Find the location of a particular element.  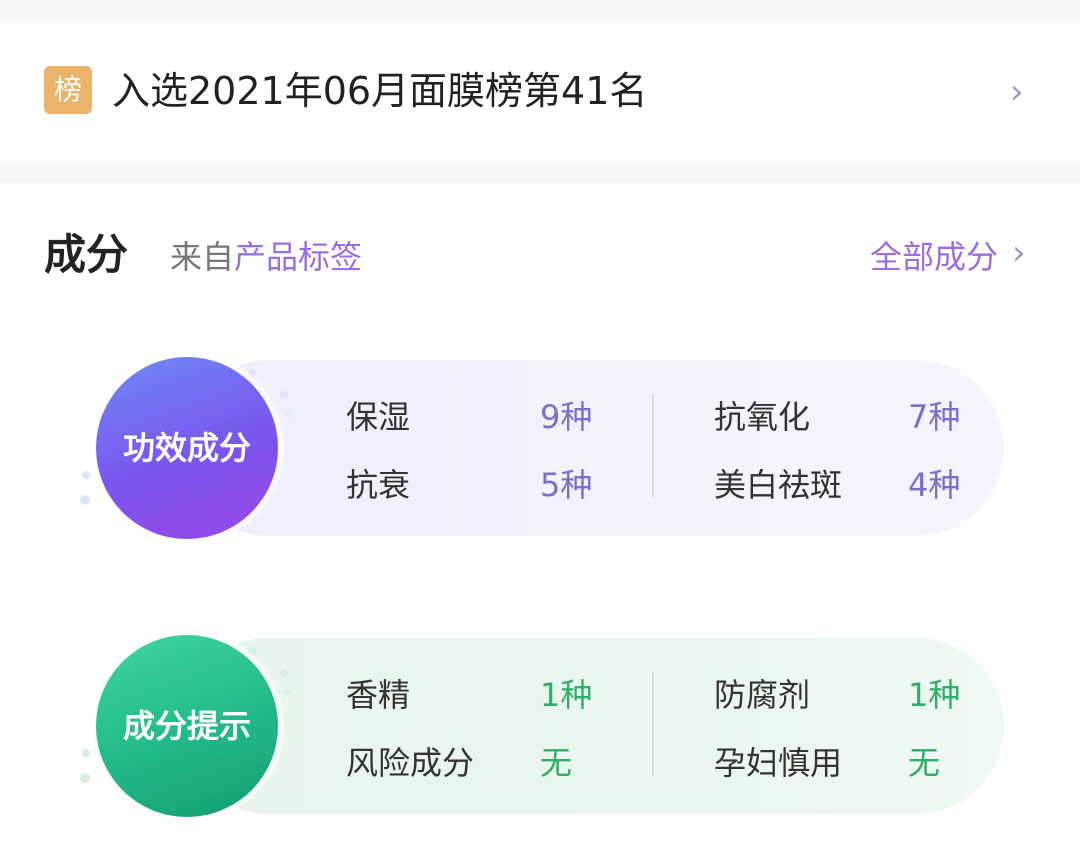

efficacy-value: 7种 is located at coordinates (934, 417).